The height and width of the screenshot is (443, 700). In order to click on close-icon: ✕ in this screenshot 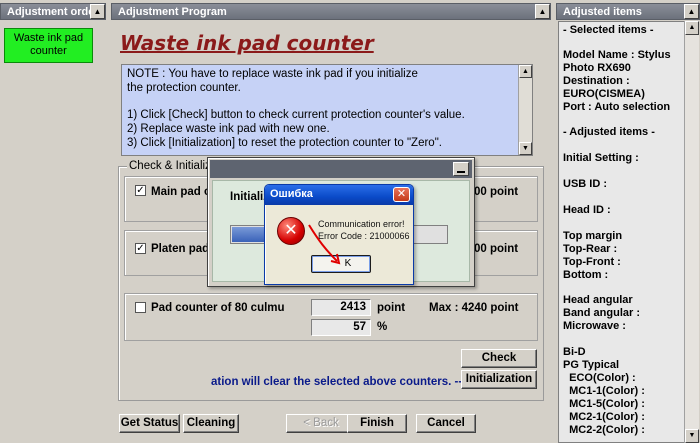, I will do `click(401, 194)`.